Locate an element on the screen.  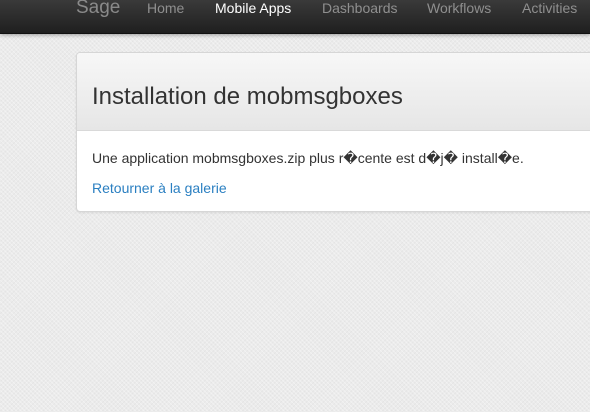
nav-item-dashboards: Dashboards is located at coordinates (360, 9).